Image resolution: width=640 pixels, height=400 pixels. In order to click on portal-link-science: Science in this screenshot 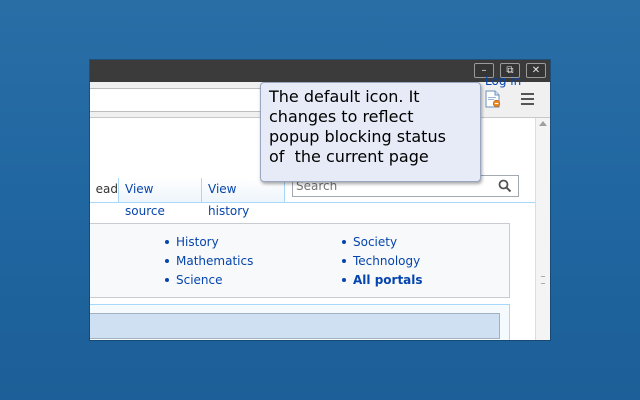, I will do `click(194, 280)`.